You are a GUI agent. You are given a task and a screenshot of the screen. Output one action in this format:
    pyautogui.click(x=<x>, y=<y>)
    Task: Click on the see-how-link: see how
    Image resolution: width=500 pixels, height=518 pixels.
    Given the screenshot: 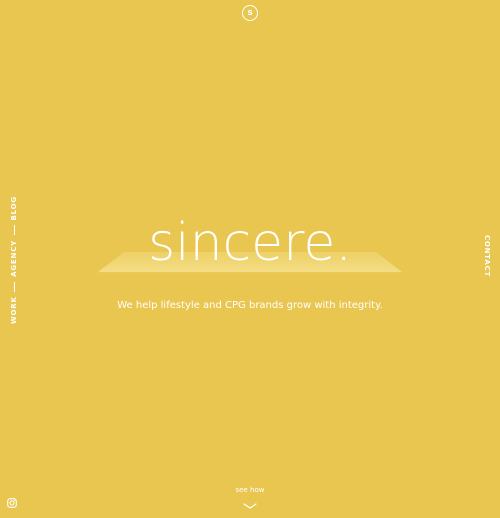 What is the action you would take?
    pyautogui.click(x=250, y=490)
    